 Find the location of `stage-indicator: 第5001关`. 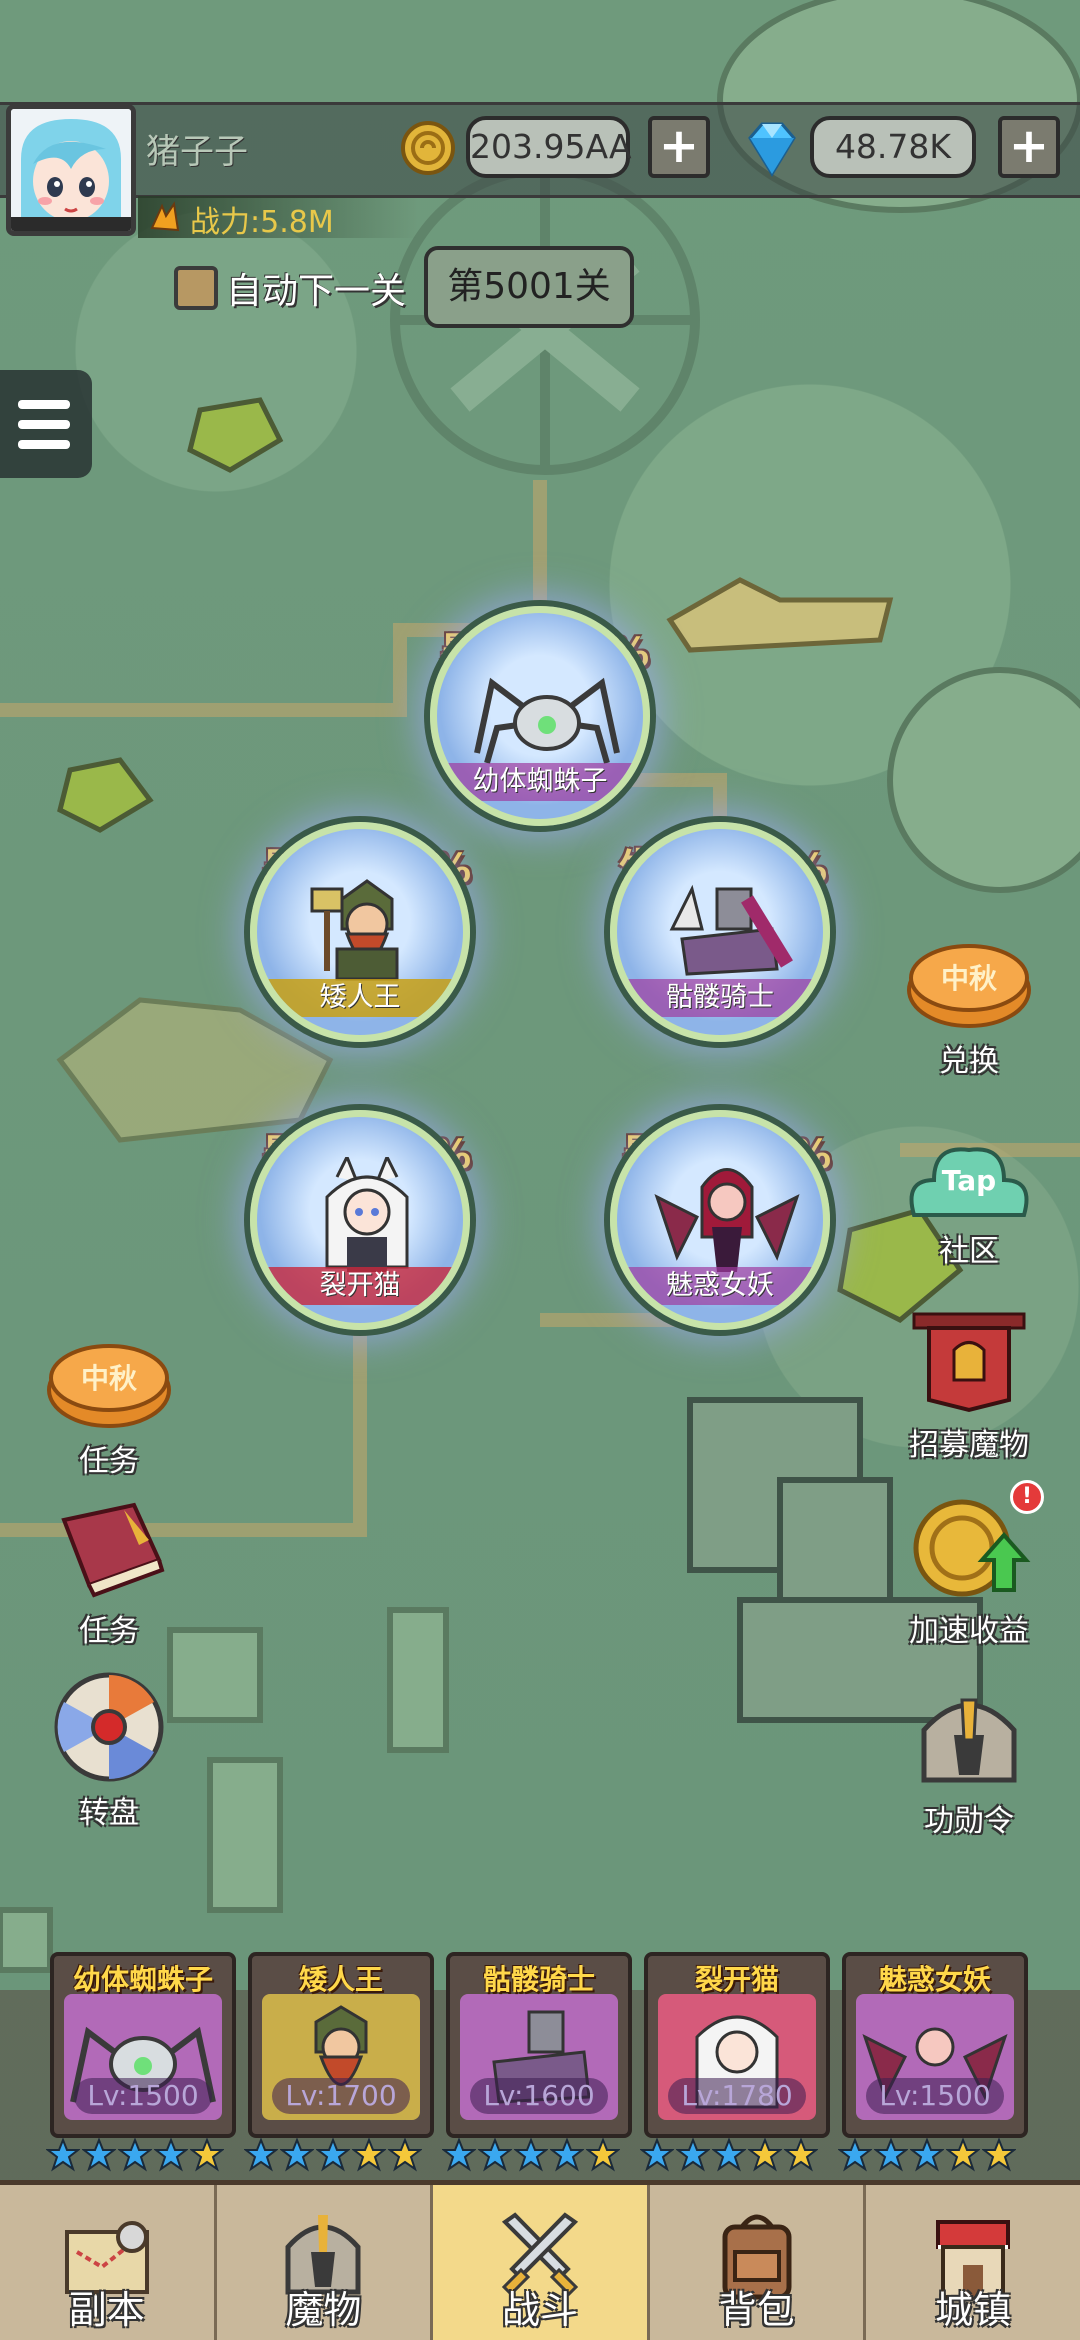

stage-indicator: 第5001关 is located at coordinates (529, 287).